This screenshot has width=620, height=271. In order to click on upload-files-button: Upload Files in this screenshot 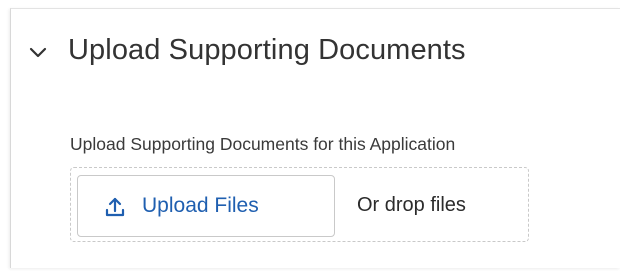, I will do `click(206, 206)`.